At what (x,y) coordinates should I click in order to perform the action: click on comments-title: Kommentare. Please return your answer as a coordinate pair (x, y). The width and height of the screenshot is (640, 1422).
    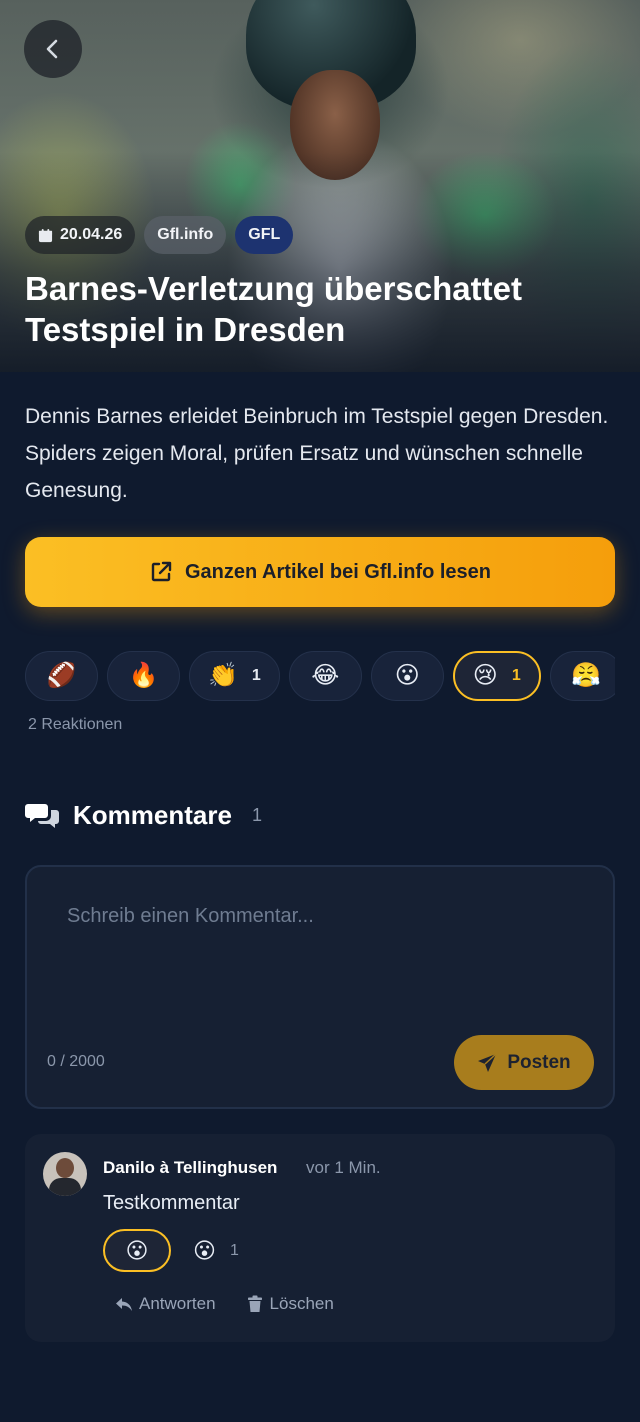
    Looking at the image, I should click on (152, 815).